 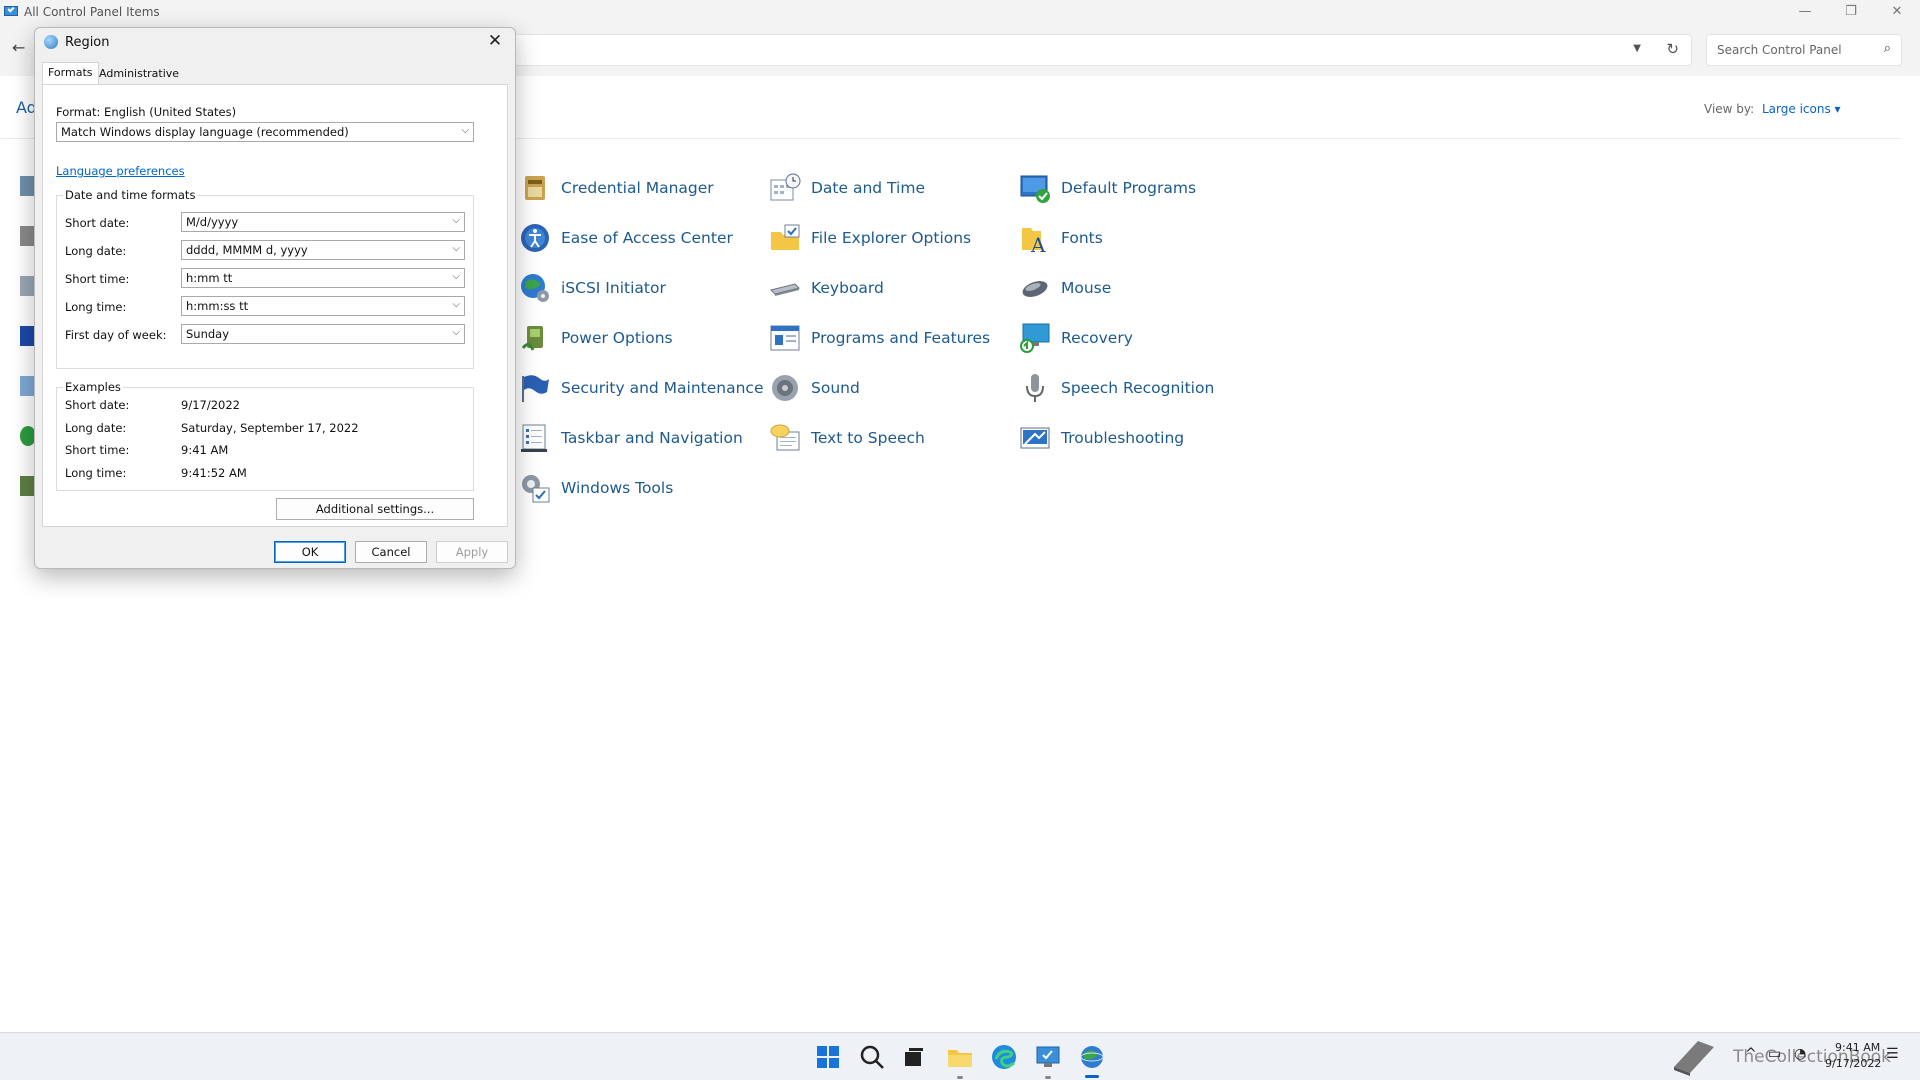 I want to click on cp-item-text-to-speech: Text to Speech, so click(x=847, y=438).